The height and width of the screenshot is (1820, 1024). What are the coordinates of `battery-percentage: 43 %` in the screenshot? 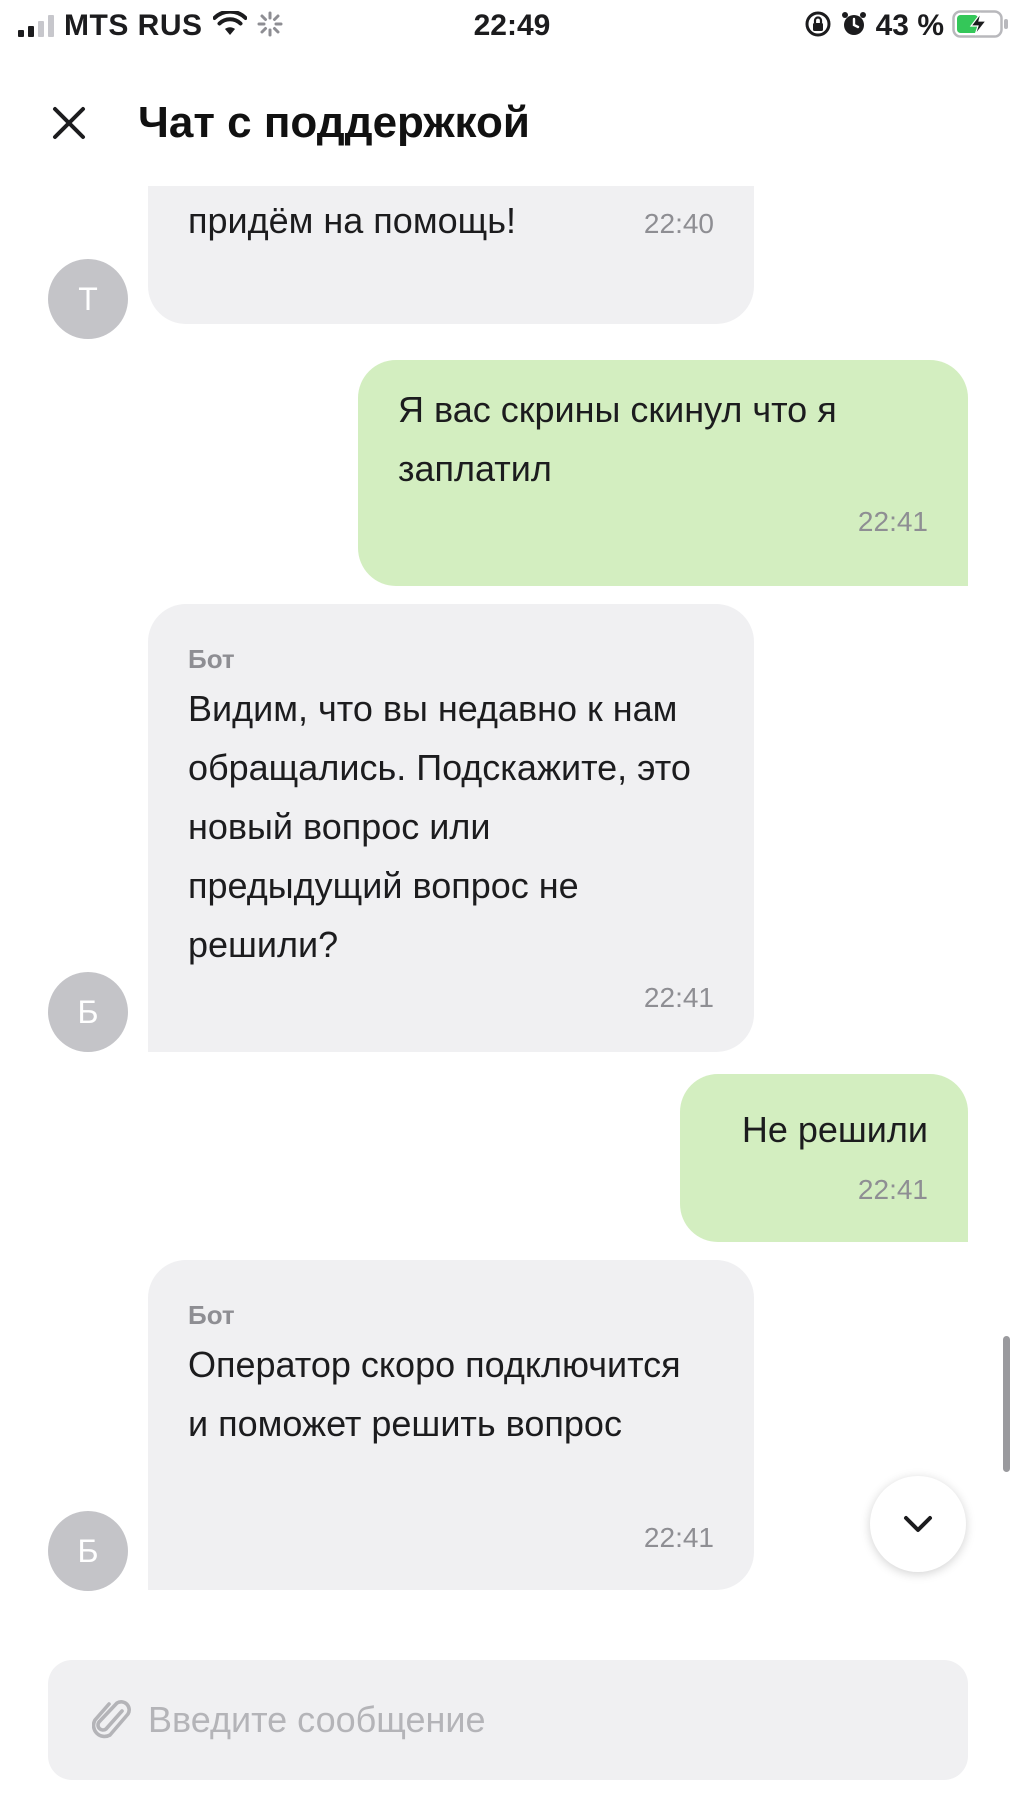 It's located at (909, 25).